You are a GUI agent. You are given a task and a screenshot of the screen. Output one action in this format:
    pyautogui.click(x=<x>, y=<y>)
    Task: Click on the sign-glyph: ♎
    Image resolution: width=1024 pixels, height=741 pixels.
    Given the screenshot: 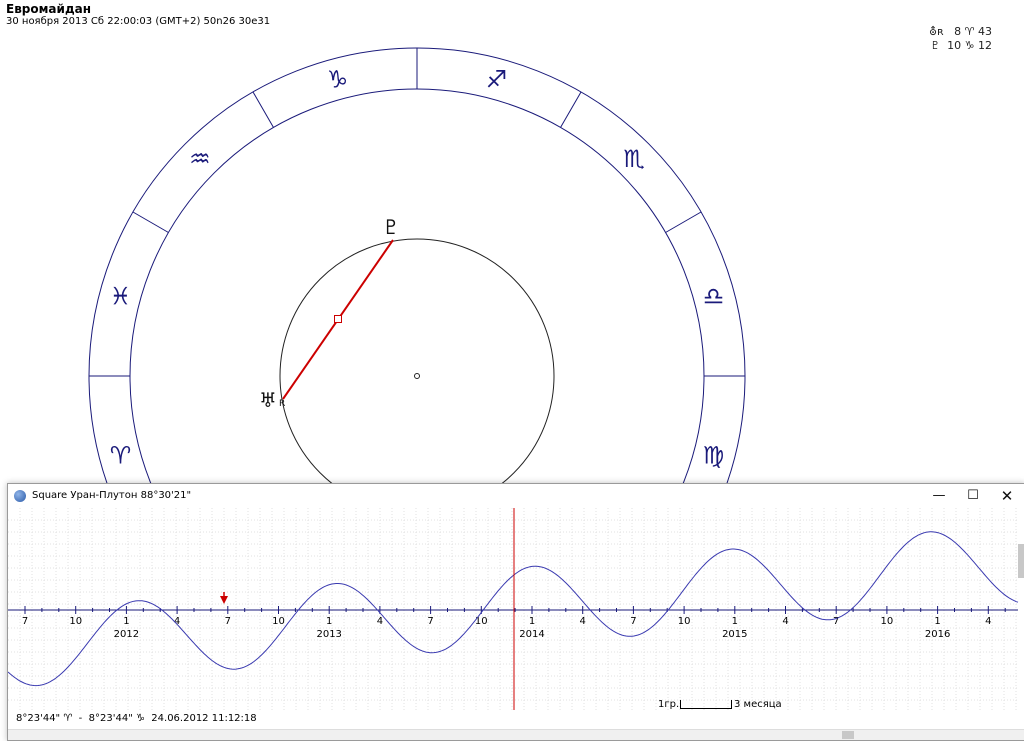 What is the action you would take?
    pyautogui.click(x=714, y=297)
    